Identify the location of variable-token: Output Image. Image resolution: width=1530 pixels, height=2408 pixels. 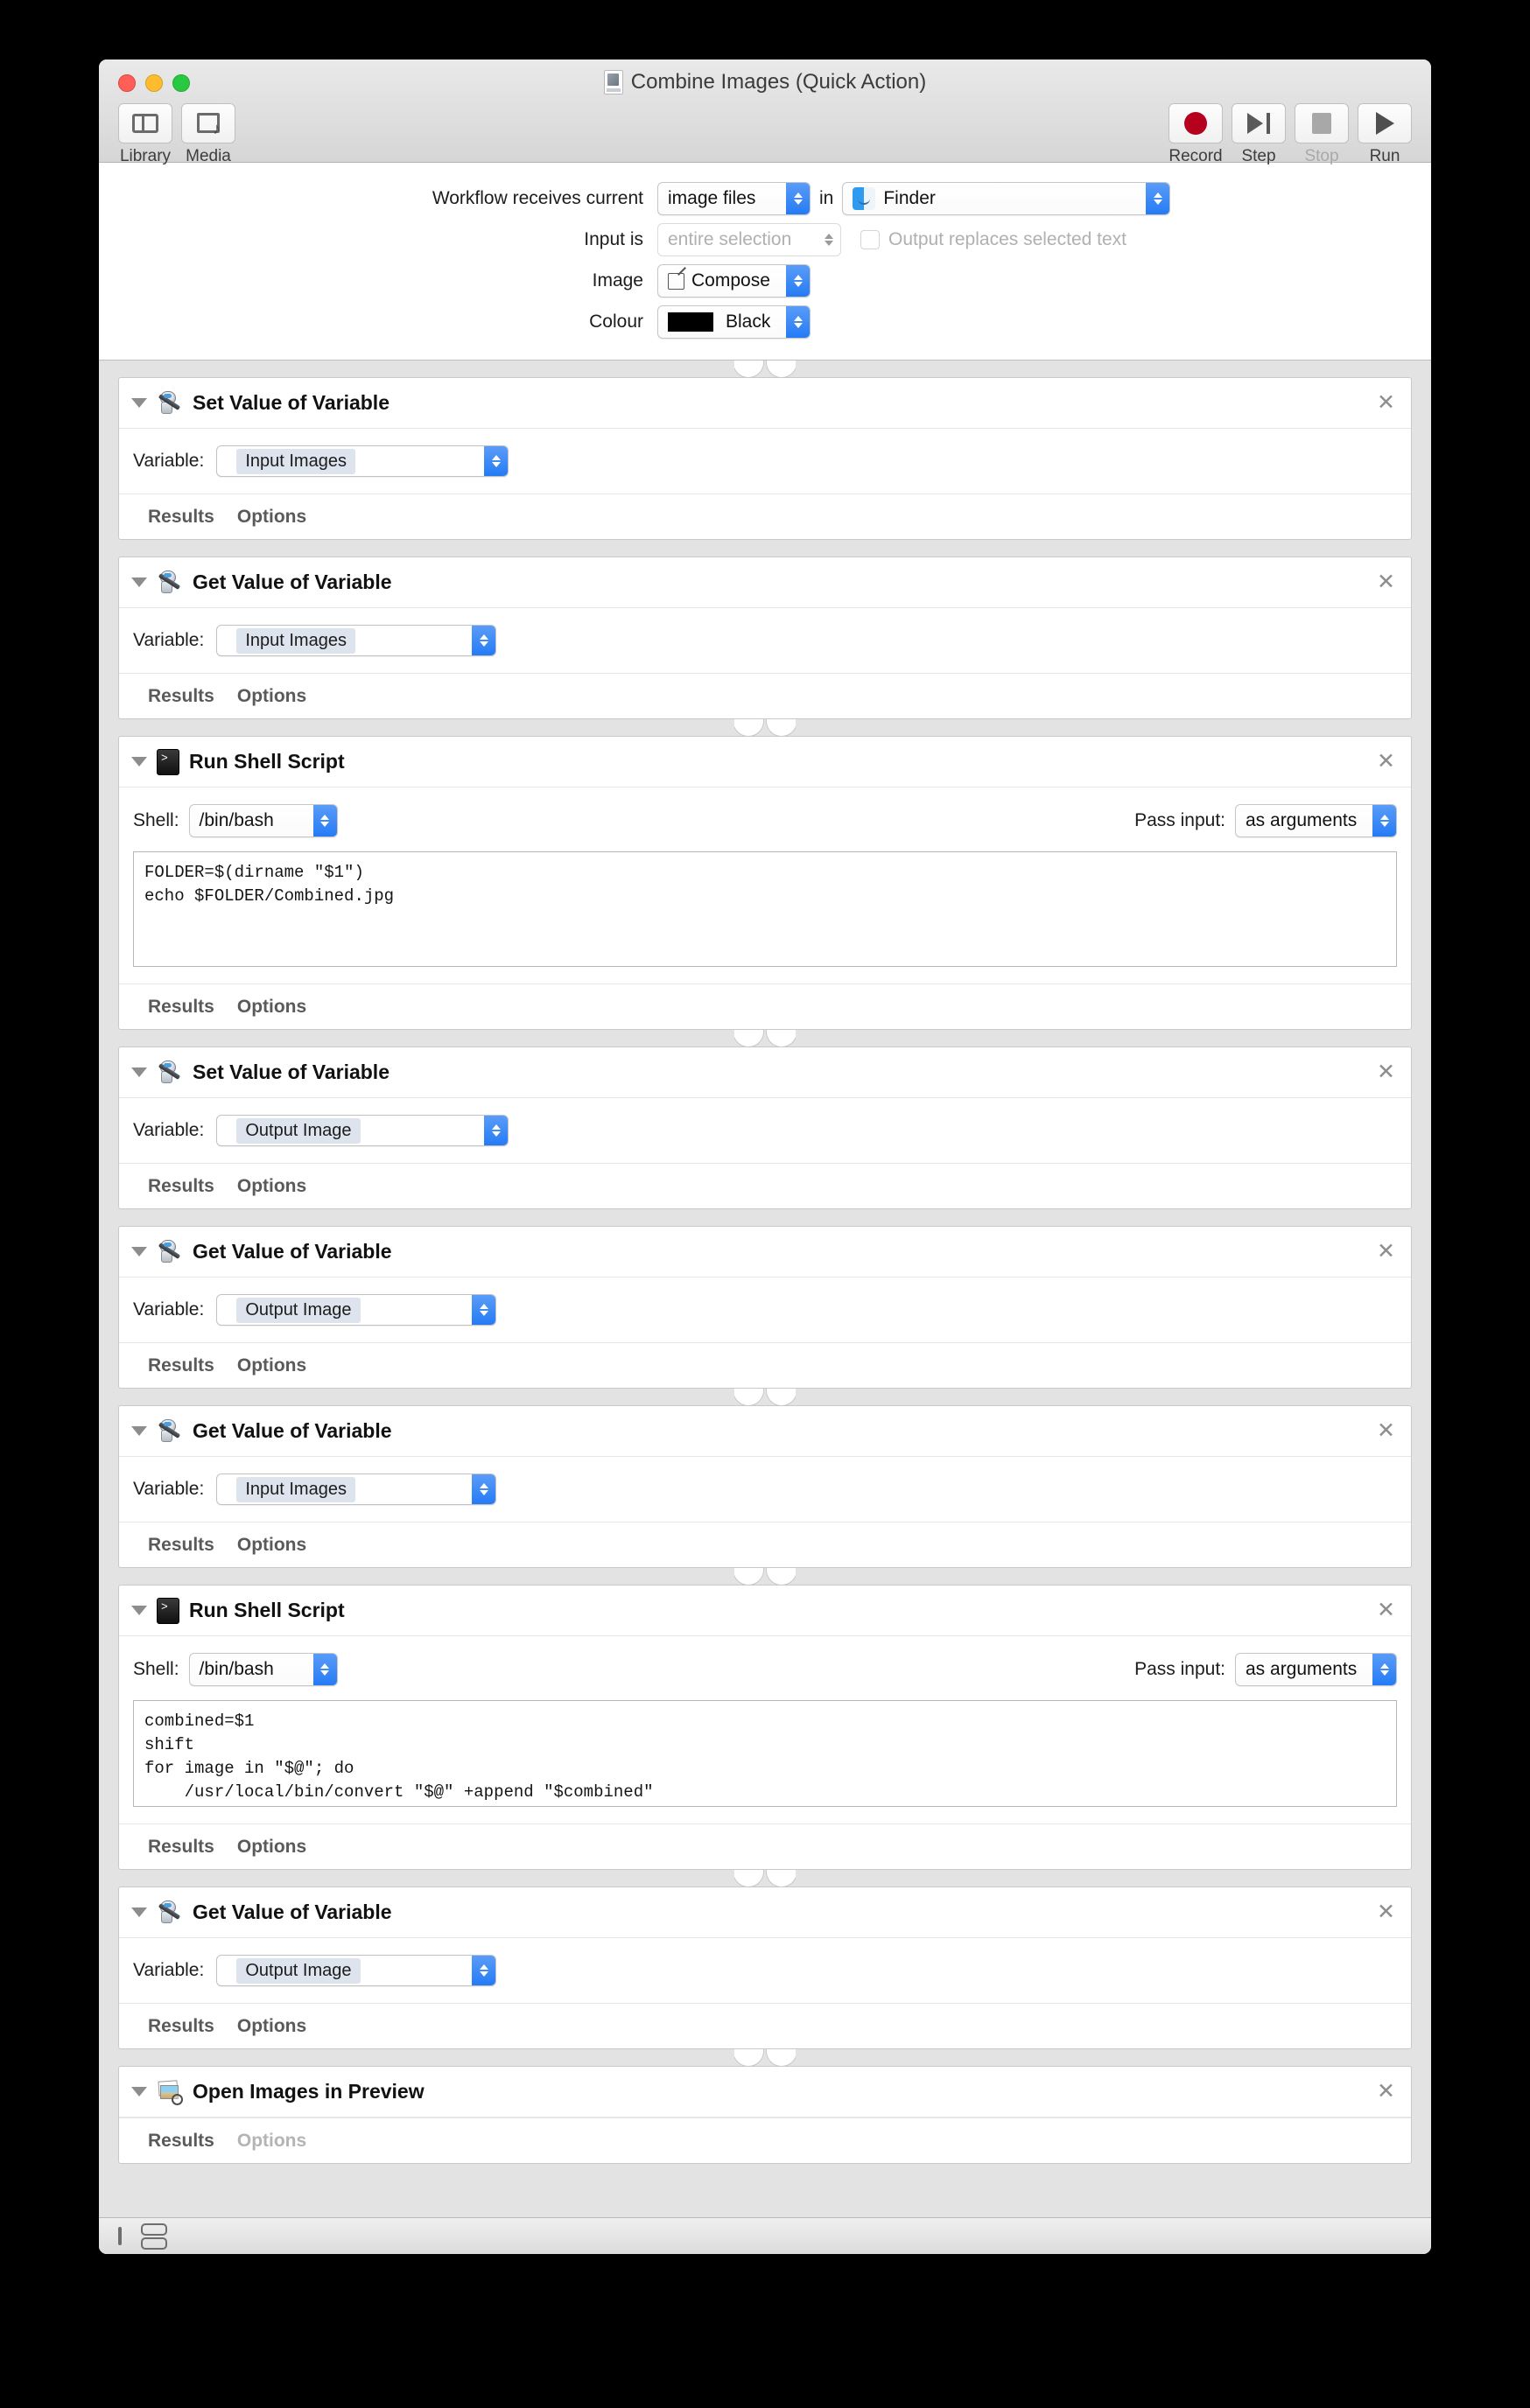
(298, 1130).